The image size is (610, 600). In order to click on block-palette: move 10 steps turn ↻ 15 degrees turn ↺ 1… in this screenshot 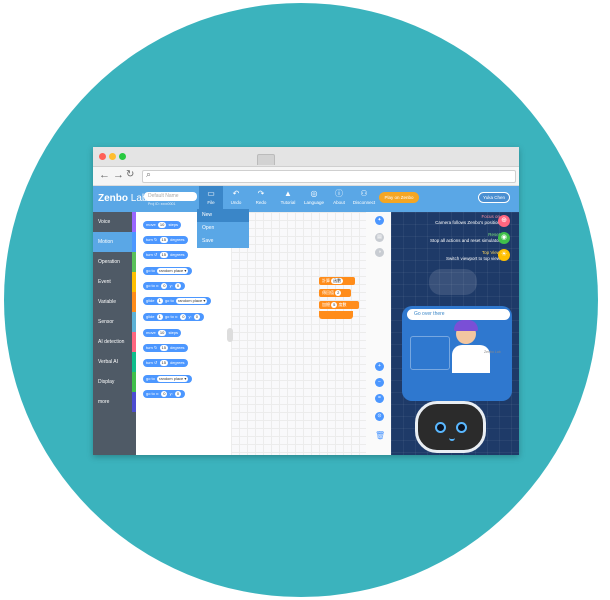, I will do `click(183, 333)`.